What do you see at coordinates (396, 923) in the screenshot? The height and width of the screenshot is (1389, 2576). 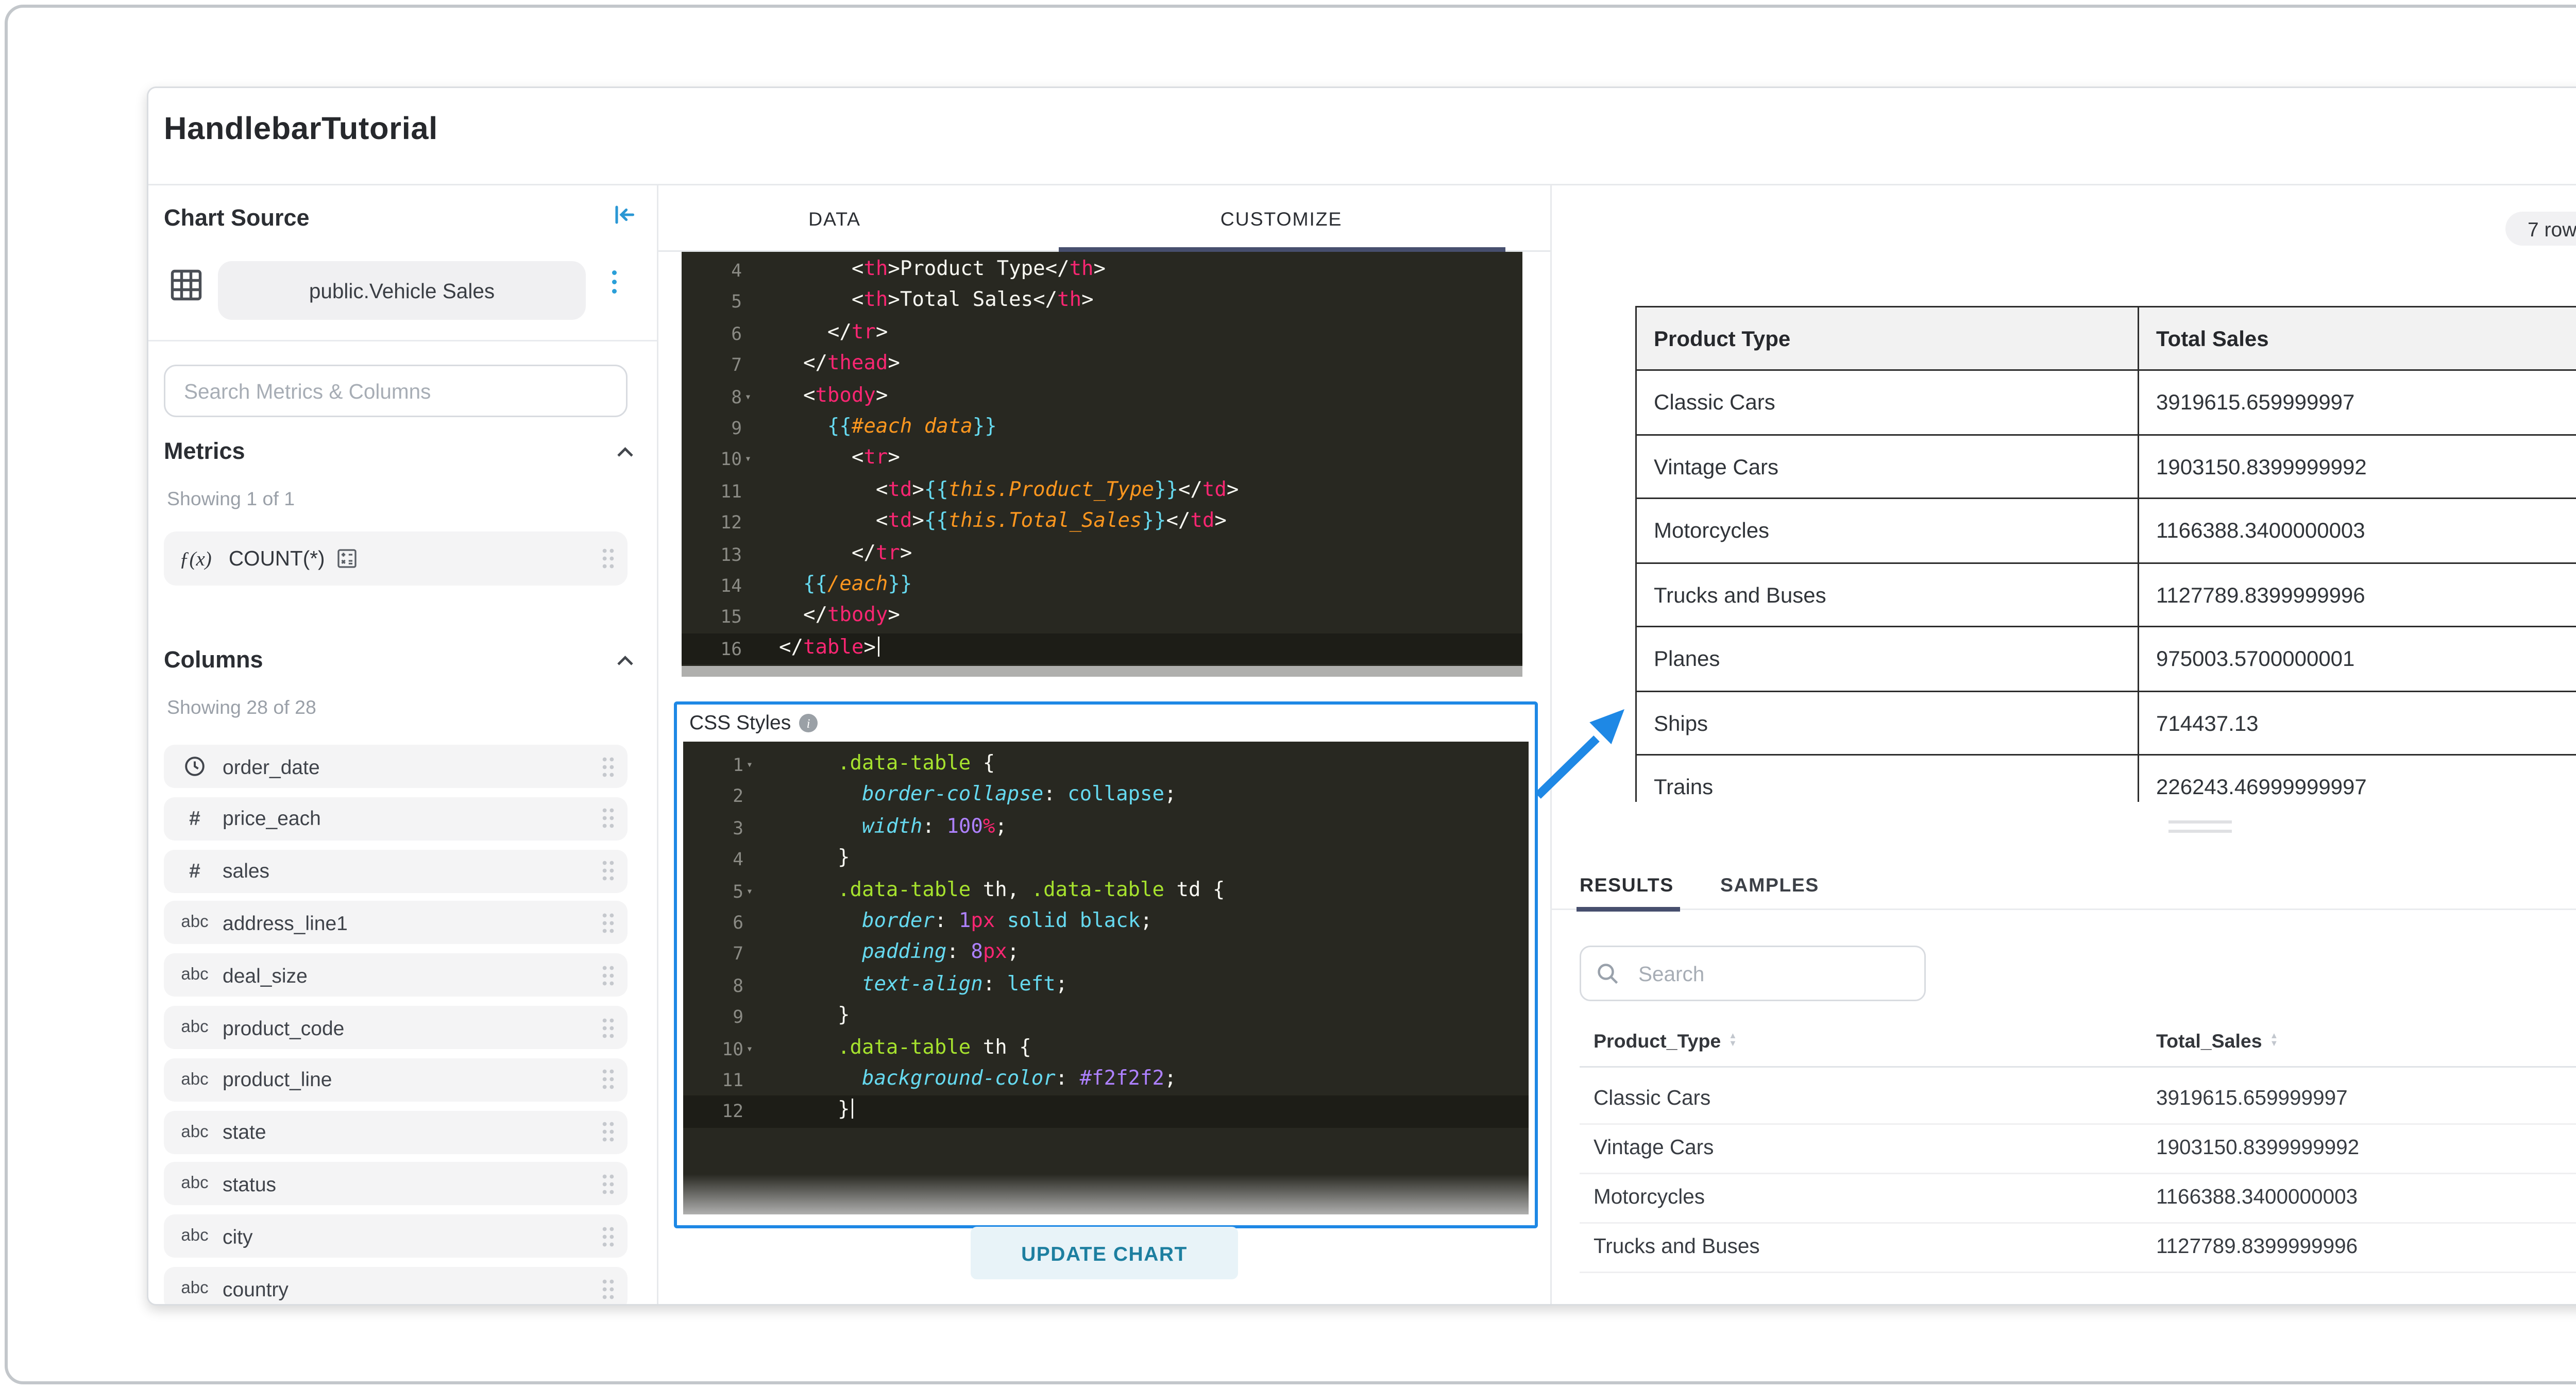 I see `column-item-address_line1: abc address_line1` at bounding box center [396, 923].